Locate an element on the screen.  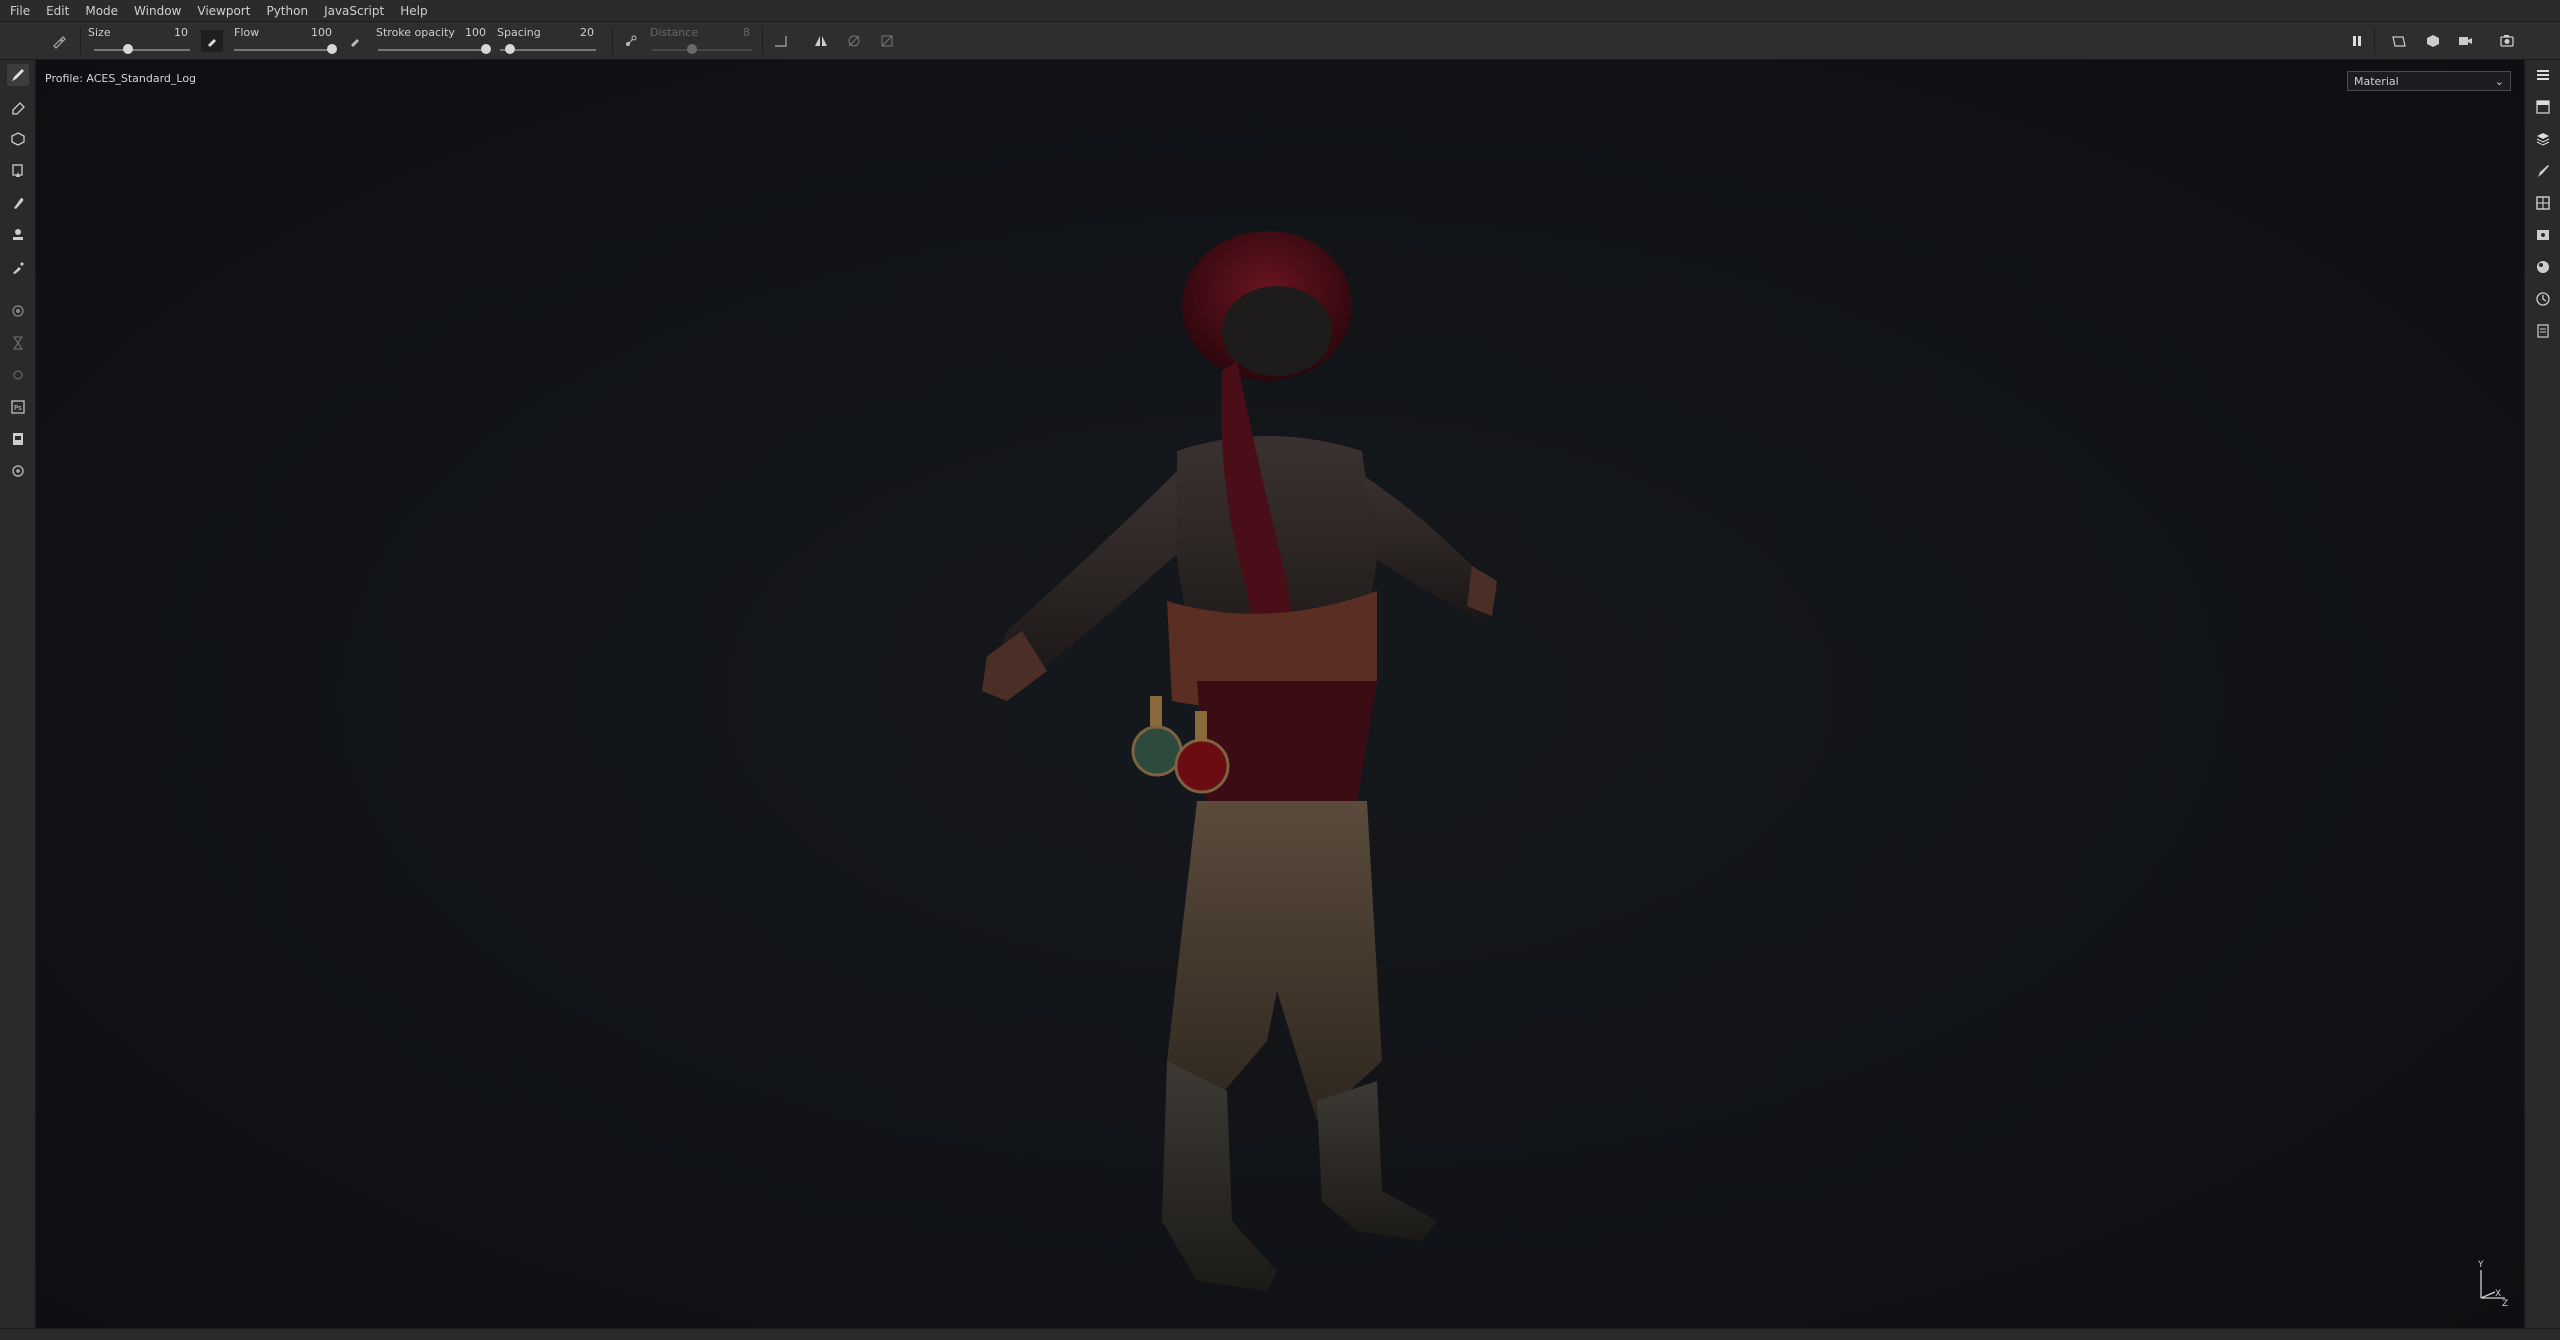
photoshop-export-icon: Ps is located at coordinates (18, 407).